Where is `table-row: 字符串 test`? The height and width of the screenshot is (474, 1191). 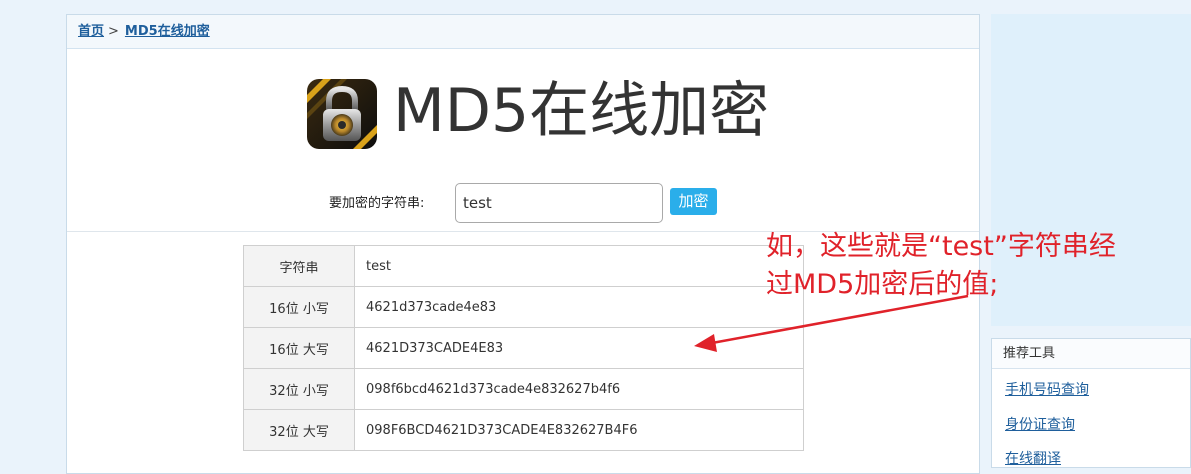 table-row: 字符串 test is located at coordinates (523, 266).